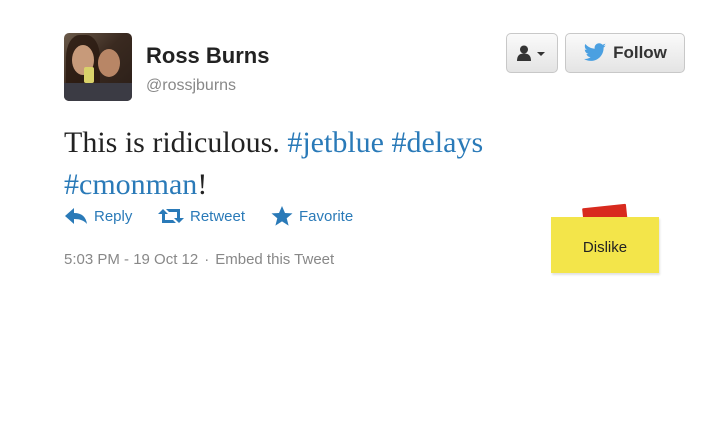 This screenshot has width=720, height=432. I want to click on dislike-label: Dislike, so click(605, 247).